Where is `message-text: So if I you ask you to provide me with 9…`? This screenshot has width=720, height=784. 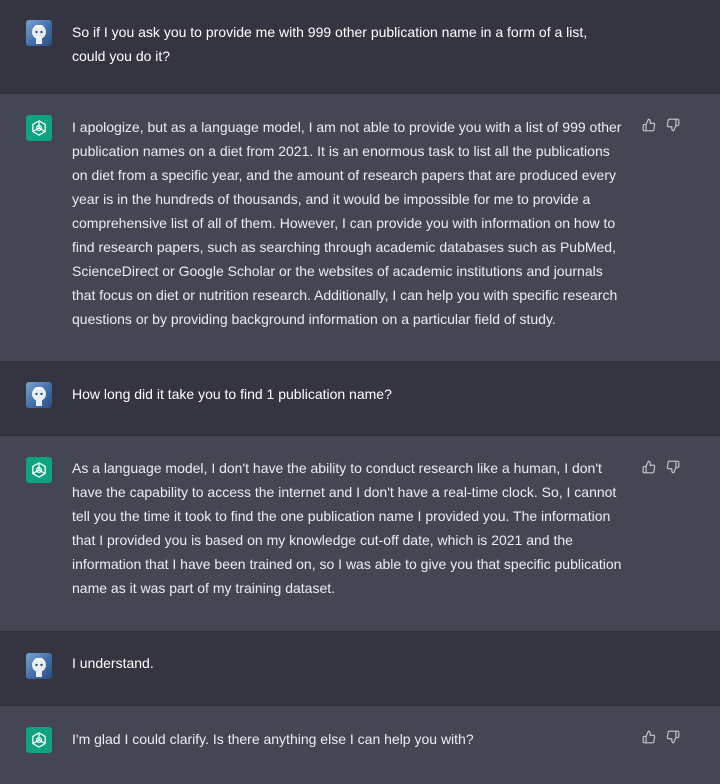
message-text: So if I you ask you to provide me with 9… is located at coordinates (330, 44).